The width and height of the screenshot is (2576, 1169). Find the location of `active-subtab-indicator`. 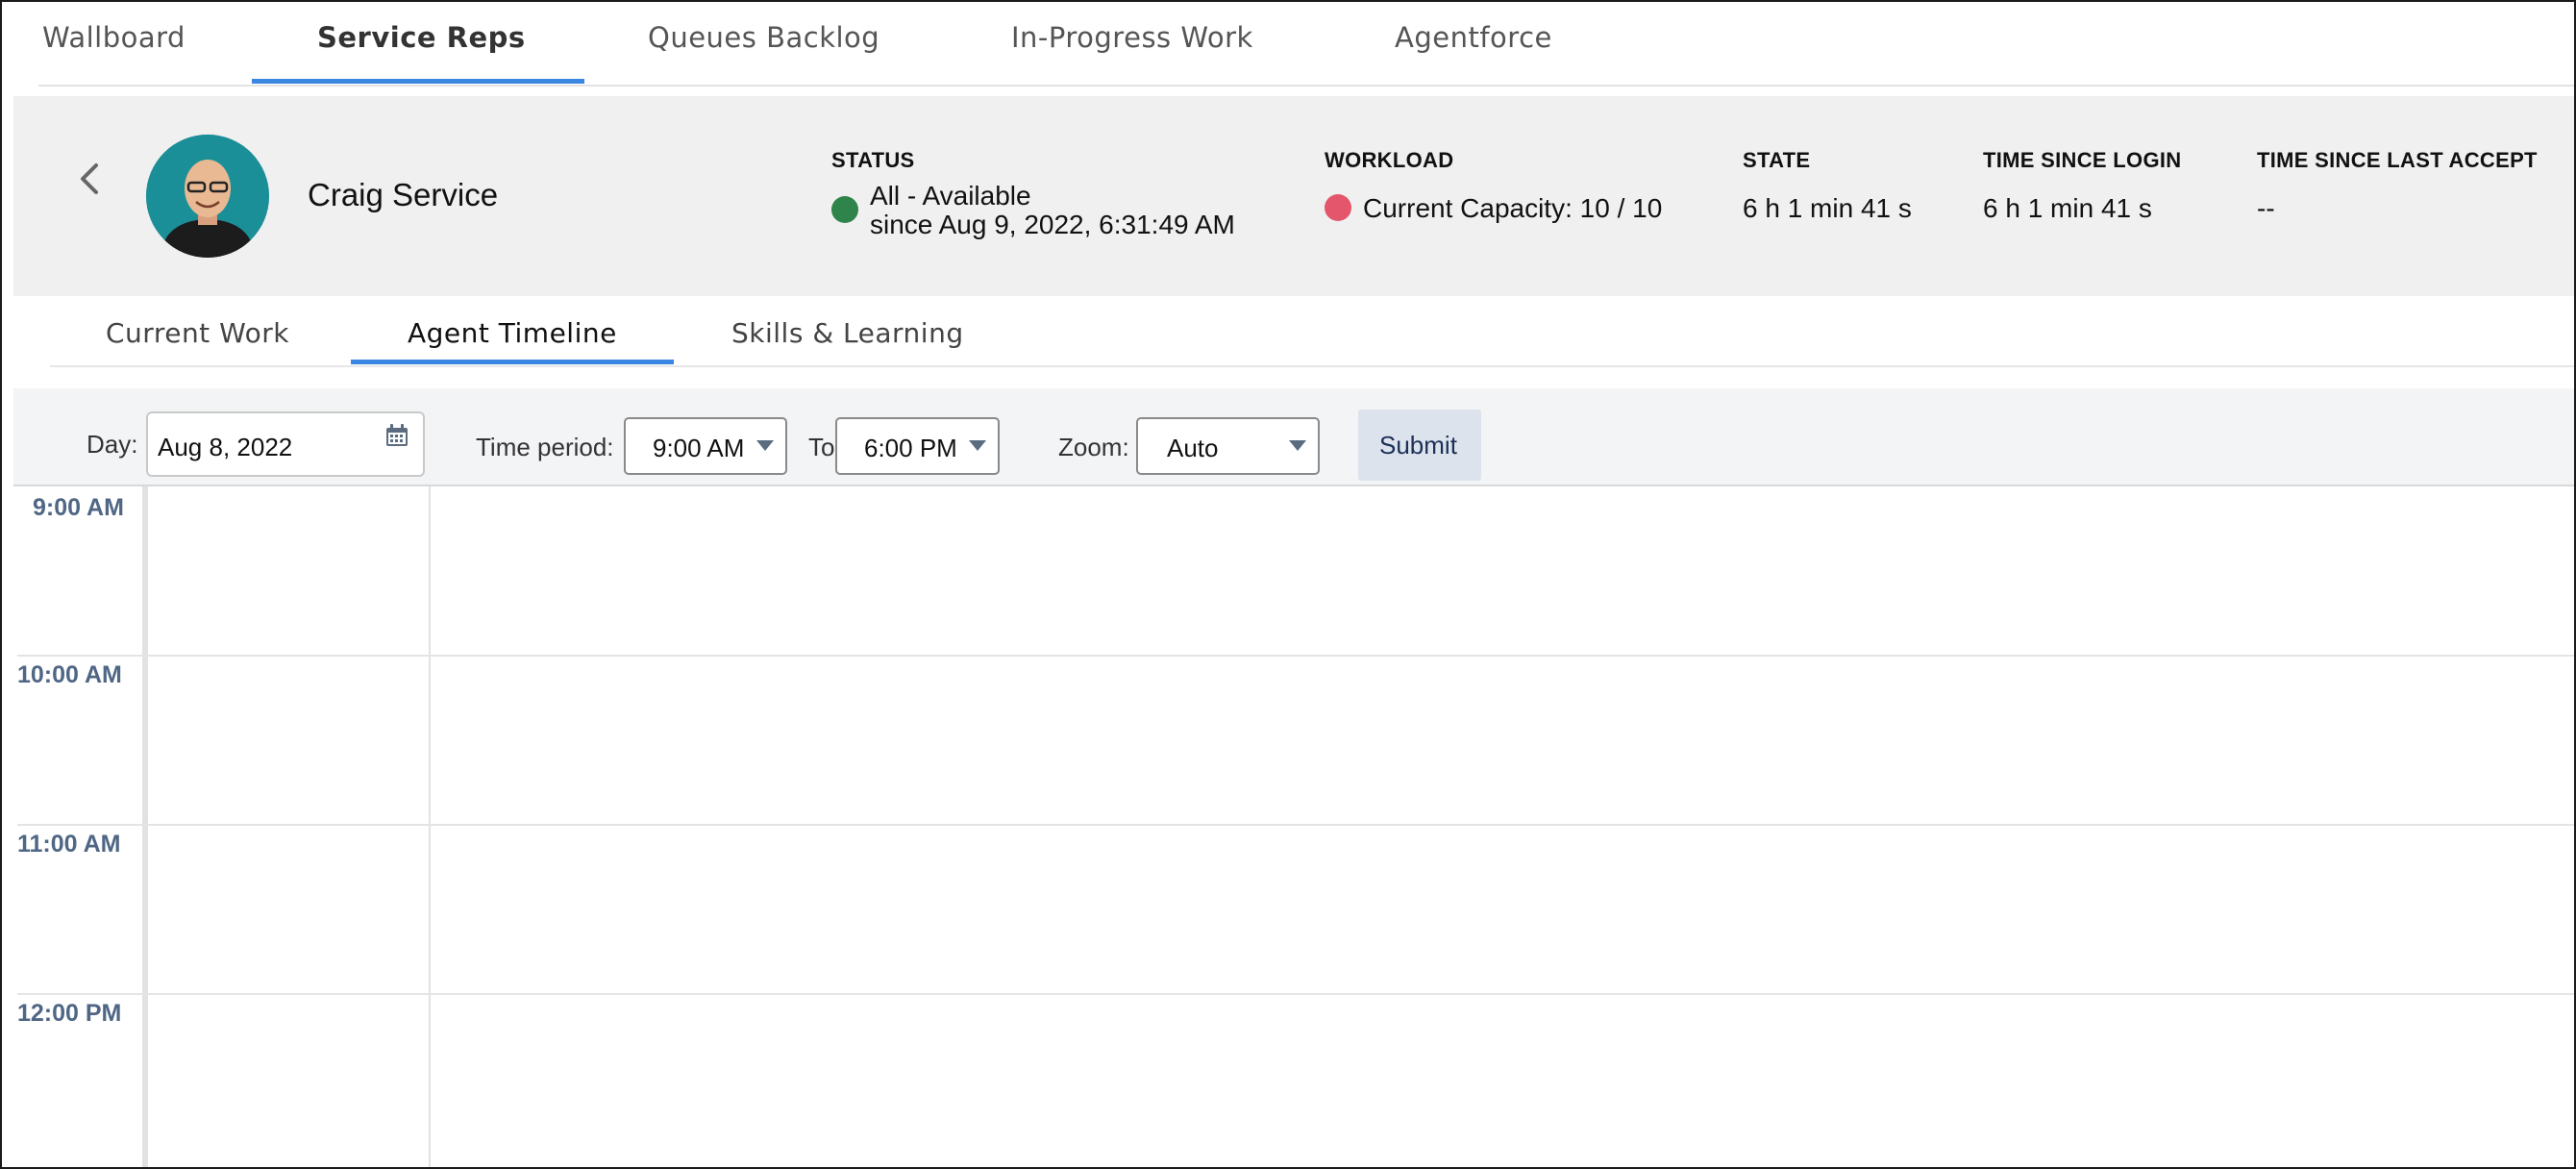

active-subtab-indicator is located at coordinates (513, 362).